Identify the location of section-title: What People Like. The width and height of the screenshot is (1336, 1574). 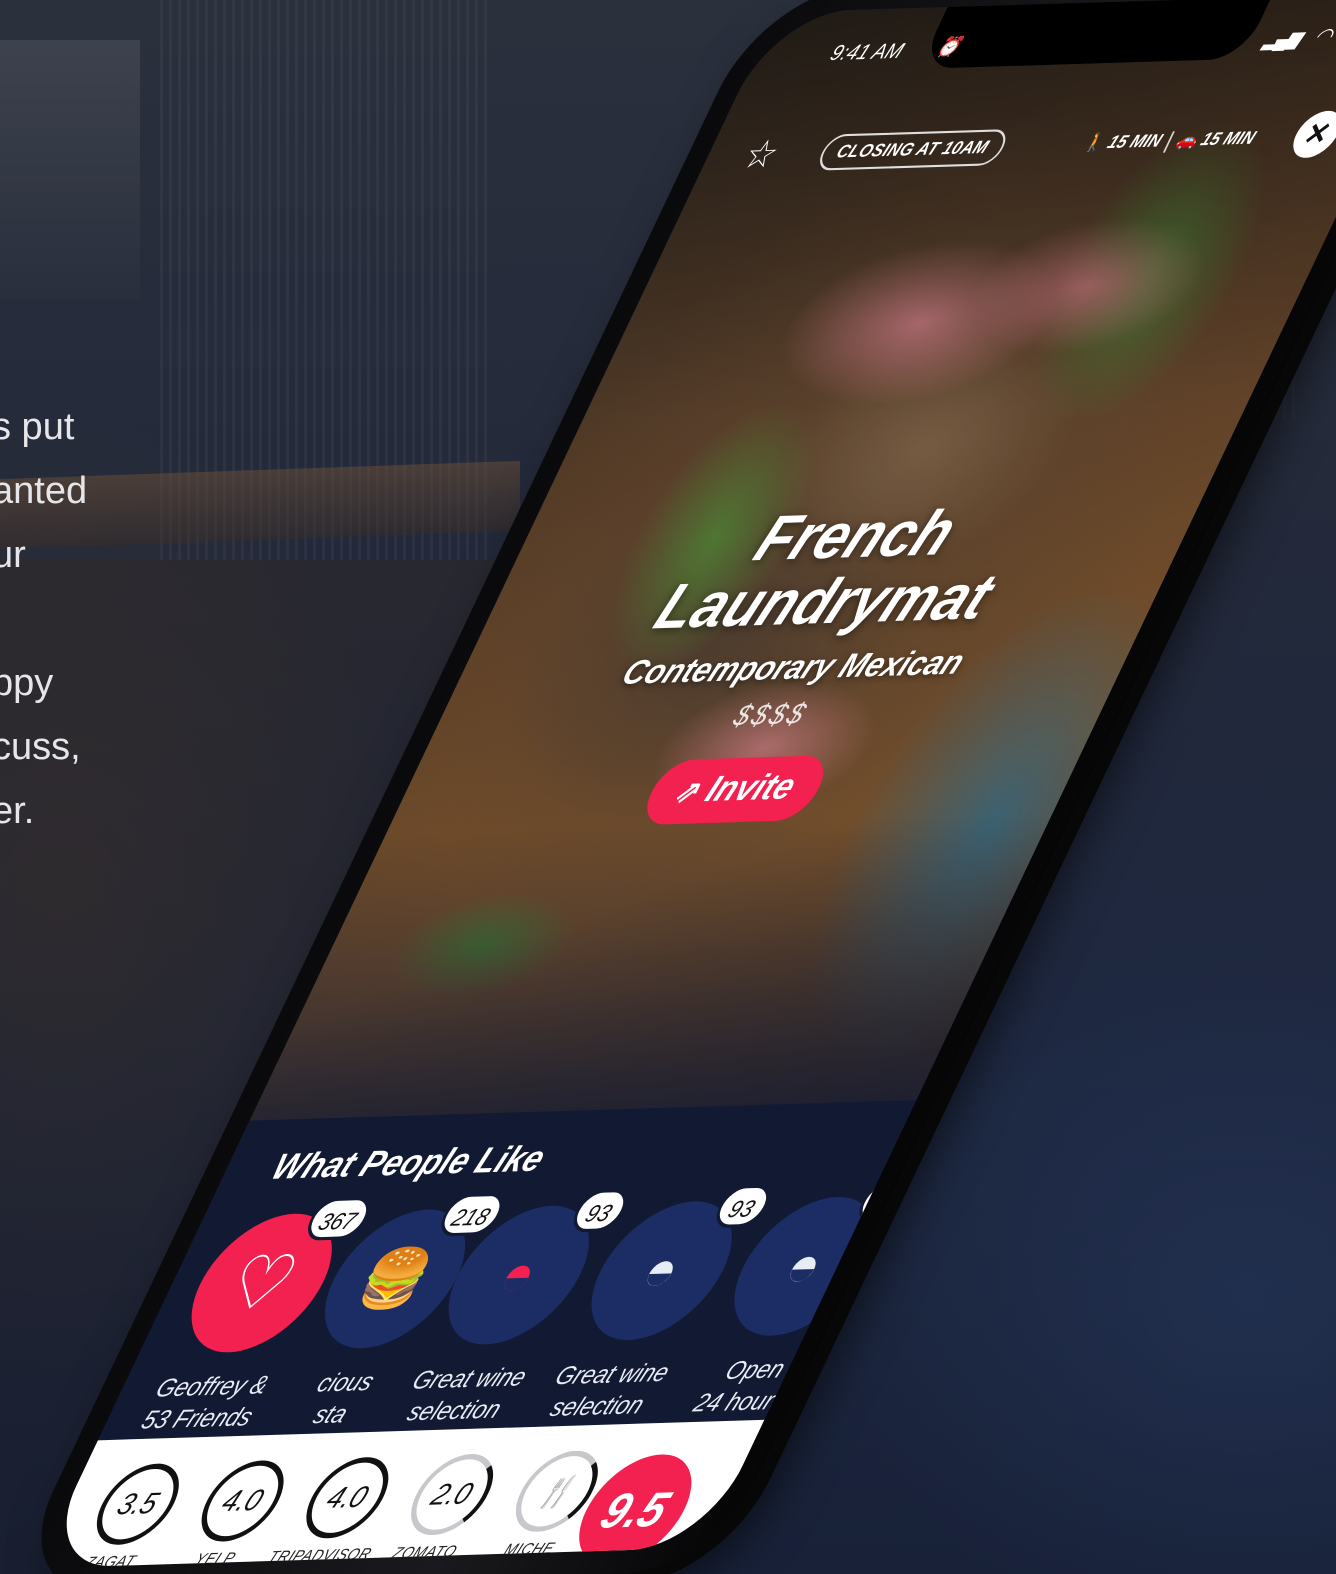
(408, 1163).